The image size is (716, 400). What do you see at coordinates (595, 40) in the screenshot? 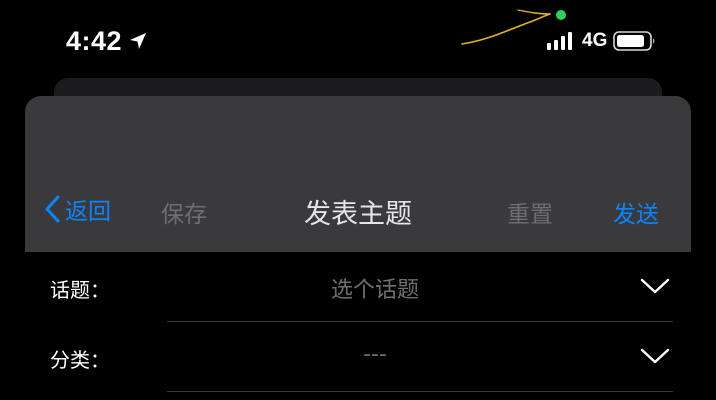
I see `network-type-label: 4G` at bounding box center [595, 40].